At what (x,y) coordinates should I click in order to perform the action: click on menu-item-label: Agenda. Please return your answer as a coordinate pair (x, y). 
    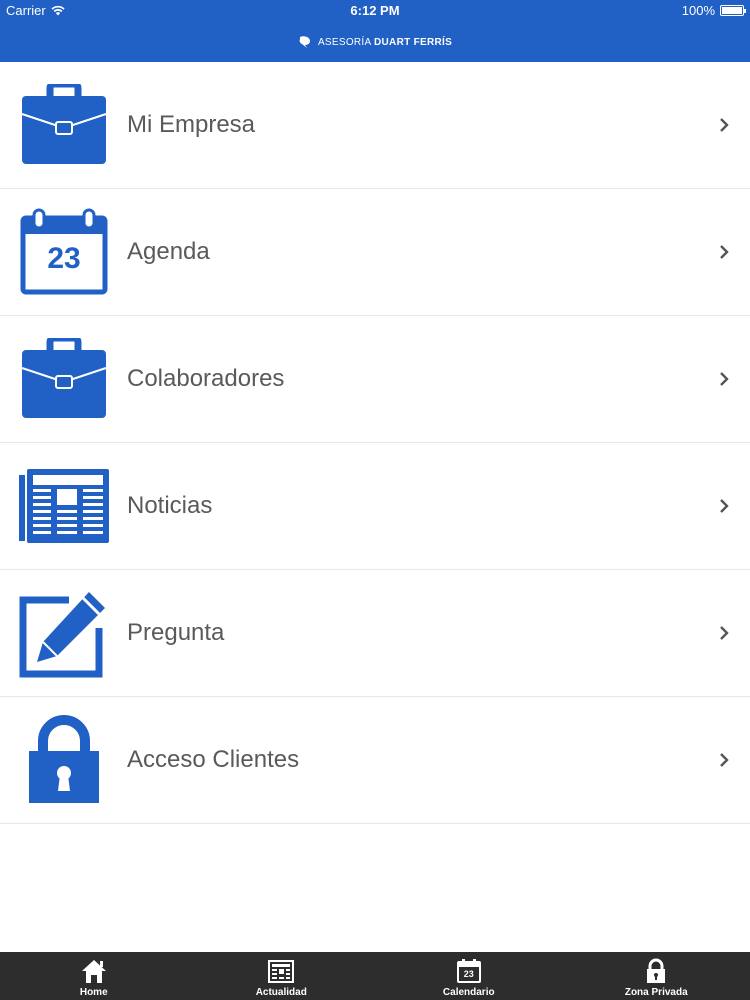
    Looking at the image, I should click on (168, 251).